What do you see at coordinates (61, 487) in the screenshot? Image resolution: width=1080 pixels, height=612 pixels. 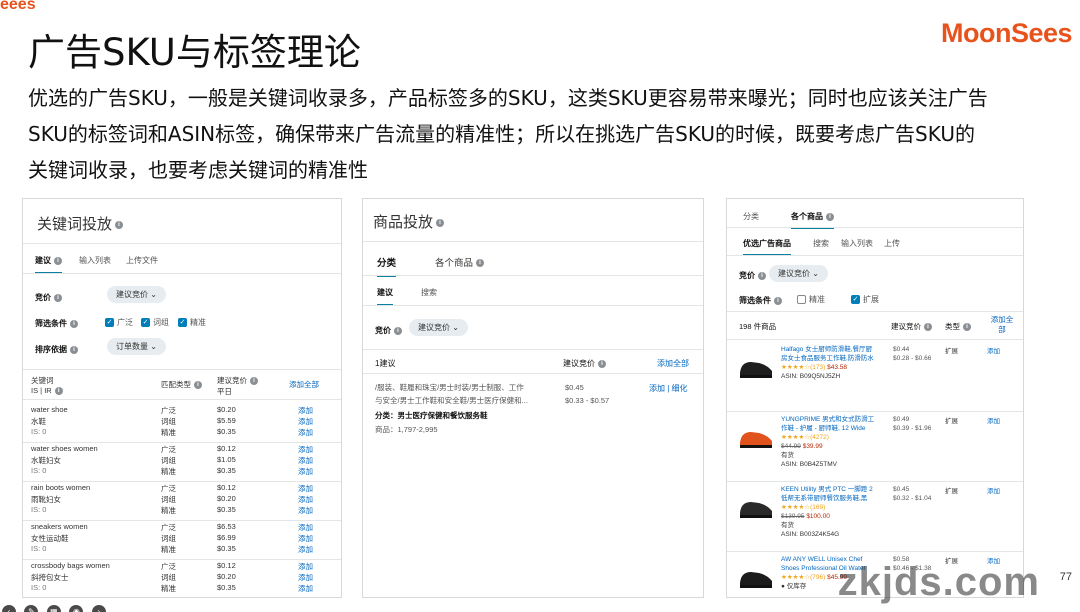 I see `keyword-text: rain boots women` at bounding box center [61, 487].